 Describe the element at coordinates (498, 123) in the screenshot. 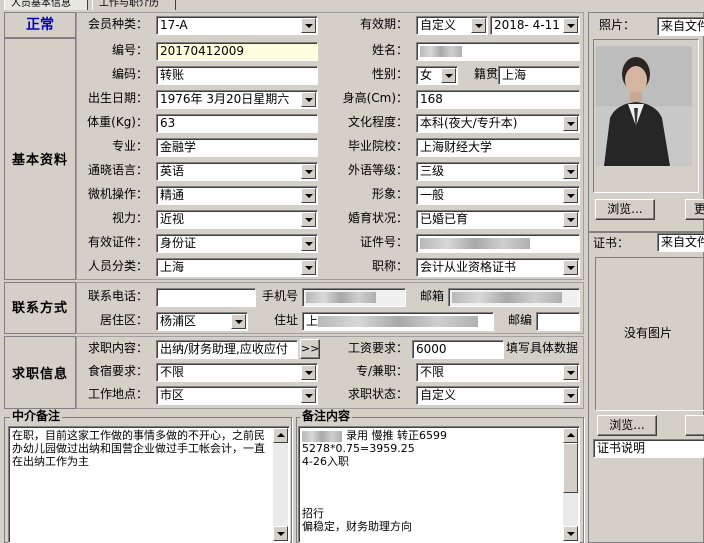

I see `education-select: 本科(夜大/专升本)` at that location.